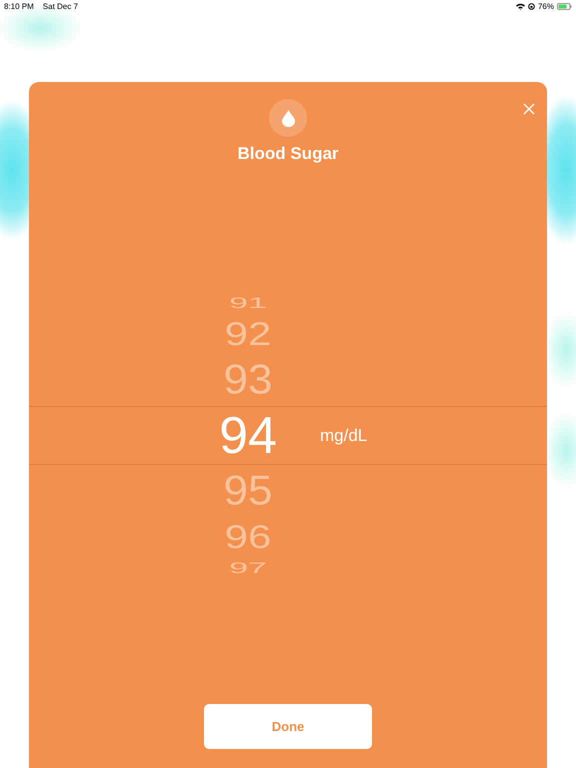 Image resolution: width=576 pixels, height=768 pixels. What do you see at coordinates (546, 6) in the screenshot?
I see `battery-percent: 76%` at bounding box center [546, 6].